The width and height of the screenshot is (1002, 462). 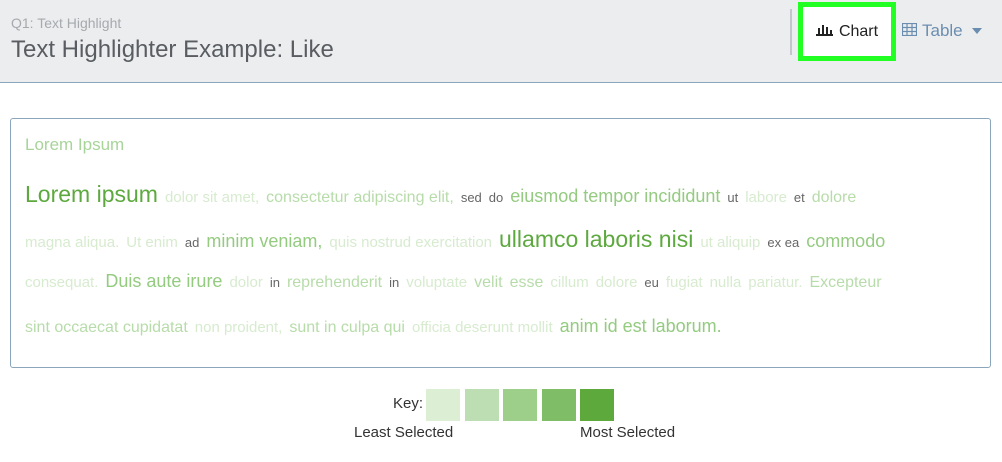 What do you see at coordinates (845, 282) in the screenshot?
I see `highlighted-phrase: Excepteur` at bounding box center [845, 282].